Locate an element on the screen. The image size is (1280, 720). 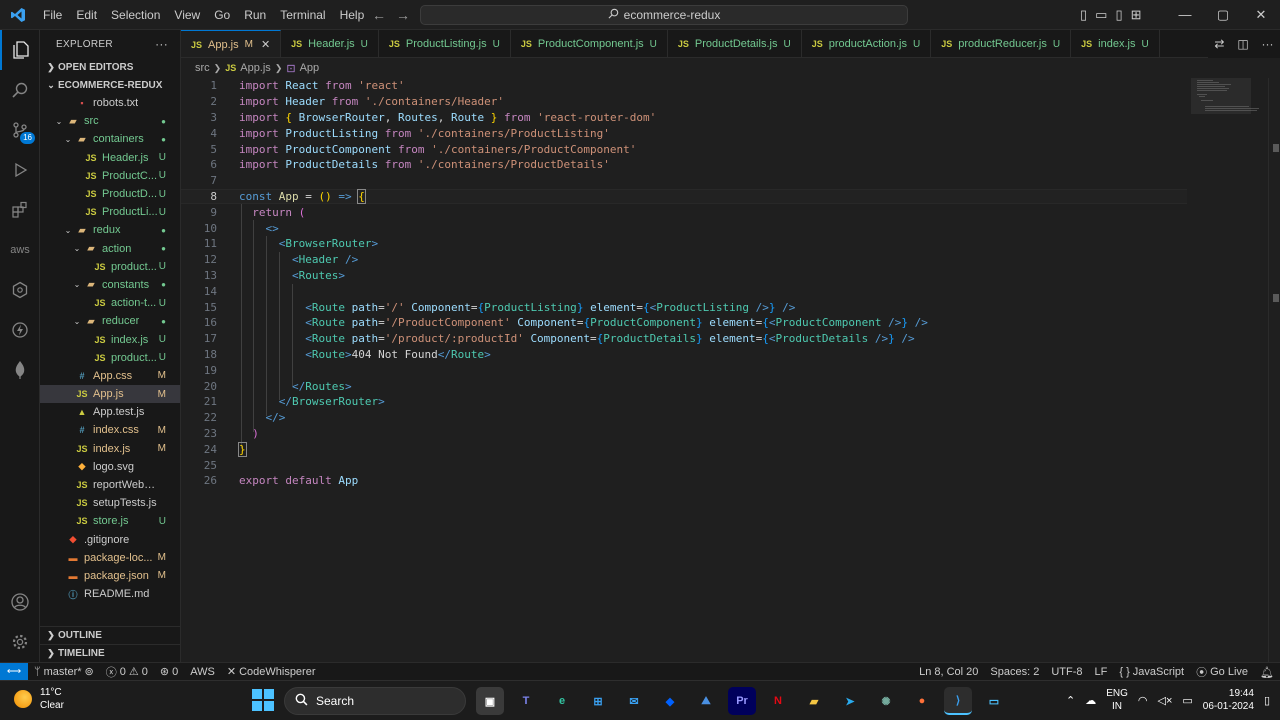
tree-item: ▬ package-loc... M is located at coordinates (110, 558).